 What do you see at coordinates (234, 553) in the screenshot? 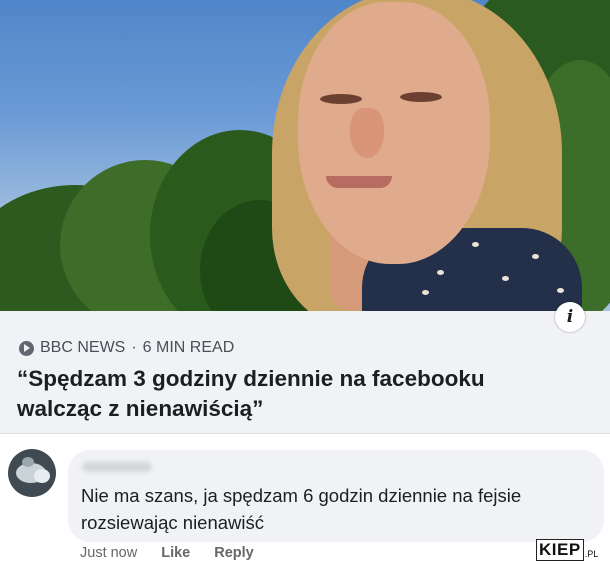
I see `reply-button: Reply` at bounding box center [234, 553].